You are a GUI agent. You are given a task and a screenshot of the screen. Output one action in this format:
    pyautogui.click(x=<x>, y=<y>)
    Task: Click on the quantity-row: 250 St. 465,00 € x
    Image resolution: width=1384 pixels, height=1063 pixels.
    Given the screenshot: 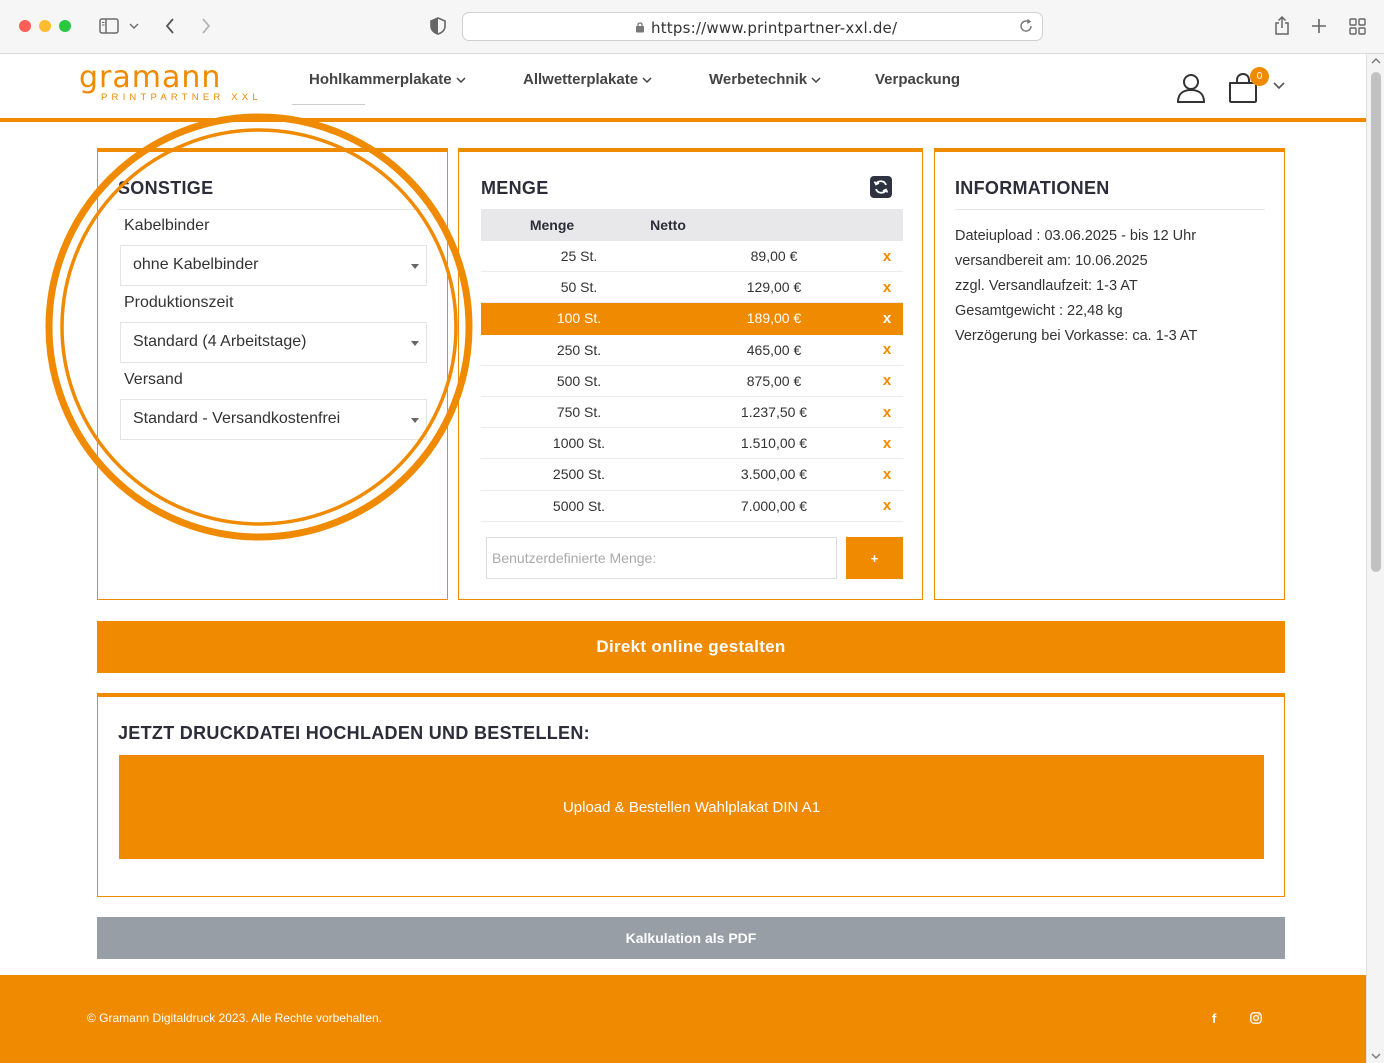 What is the action you would take?
    pyautogui.click(x=692, y=350)
    